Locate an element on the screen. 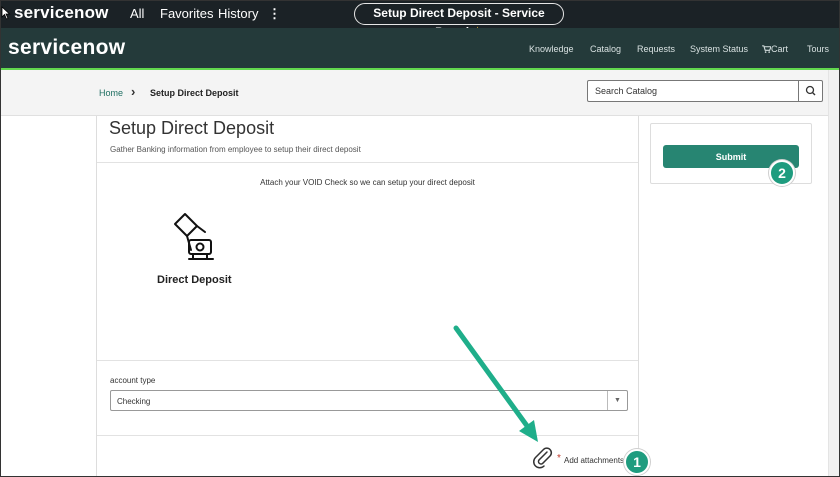  breadcrumb-home: Home is located at coordinates (111, 93).